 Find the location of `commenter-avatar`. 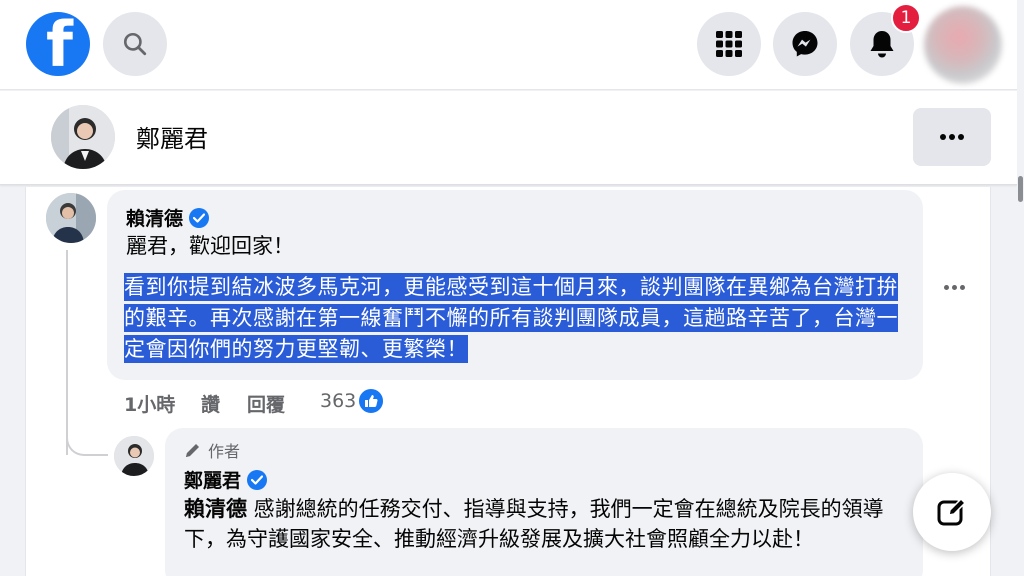

commenter-avatar is located at coordinates (71, 218).